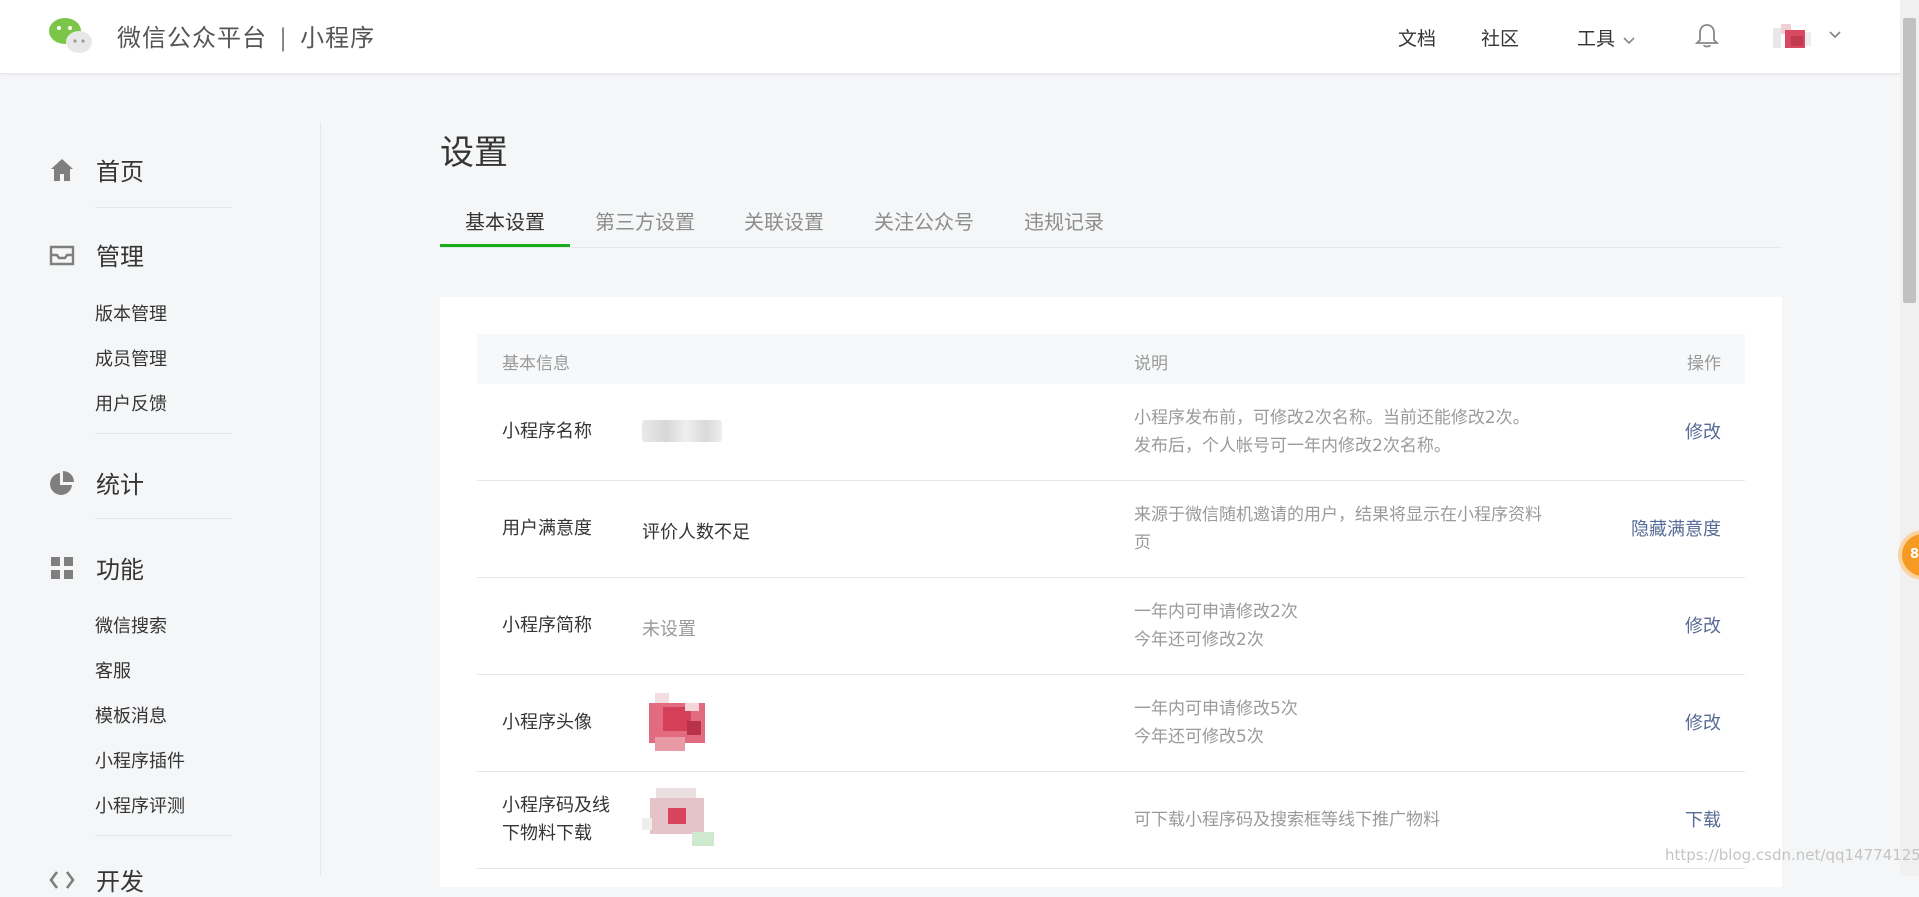 This screenshot has height=897, width=1919. Describe the element at coordinates (547, 625) in the screenshot. I see `row-label: 小程序简称` at that location.